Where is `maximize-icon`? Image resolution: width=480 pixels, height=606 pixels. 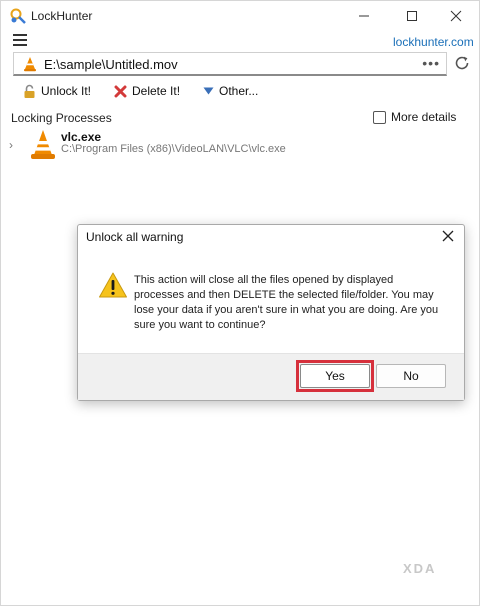
maximize-icon is located at coordinates (412, 16).